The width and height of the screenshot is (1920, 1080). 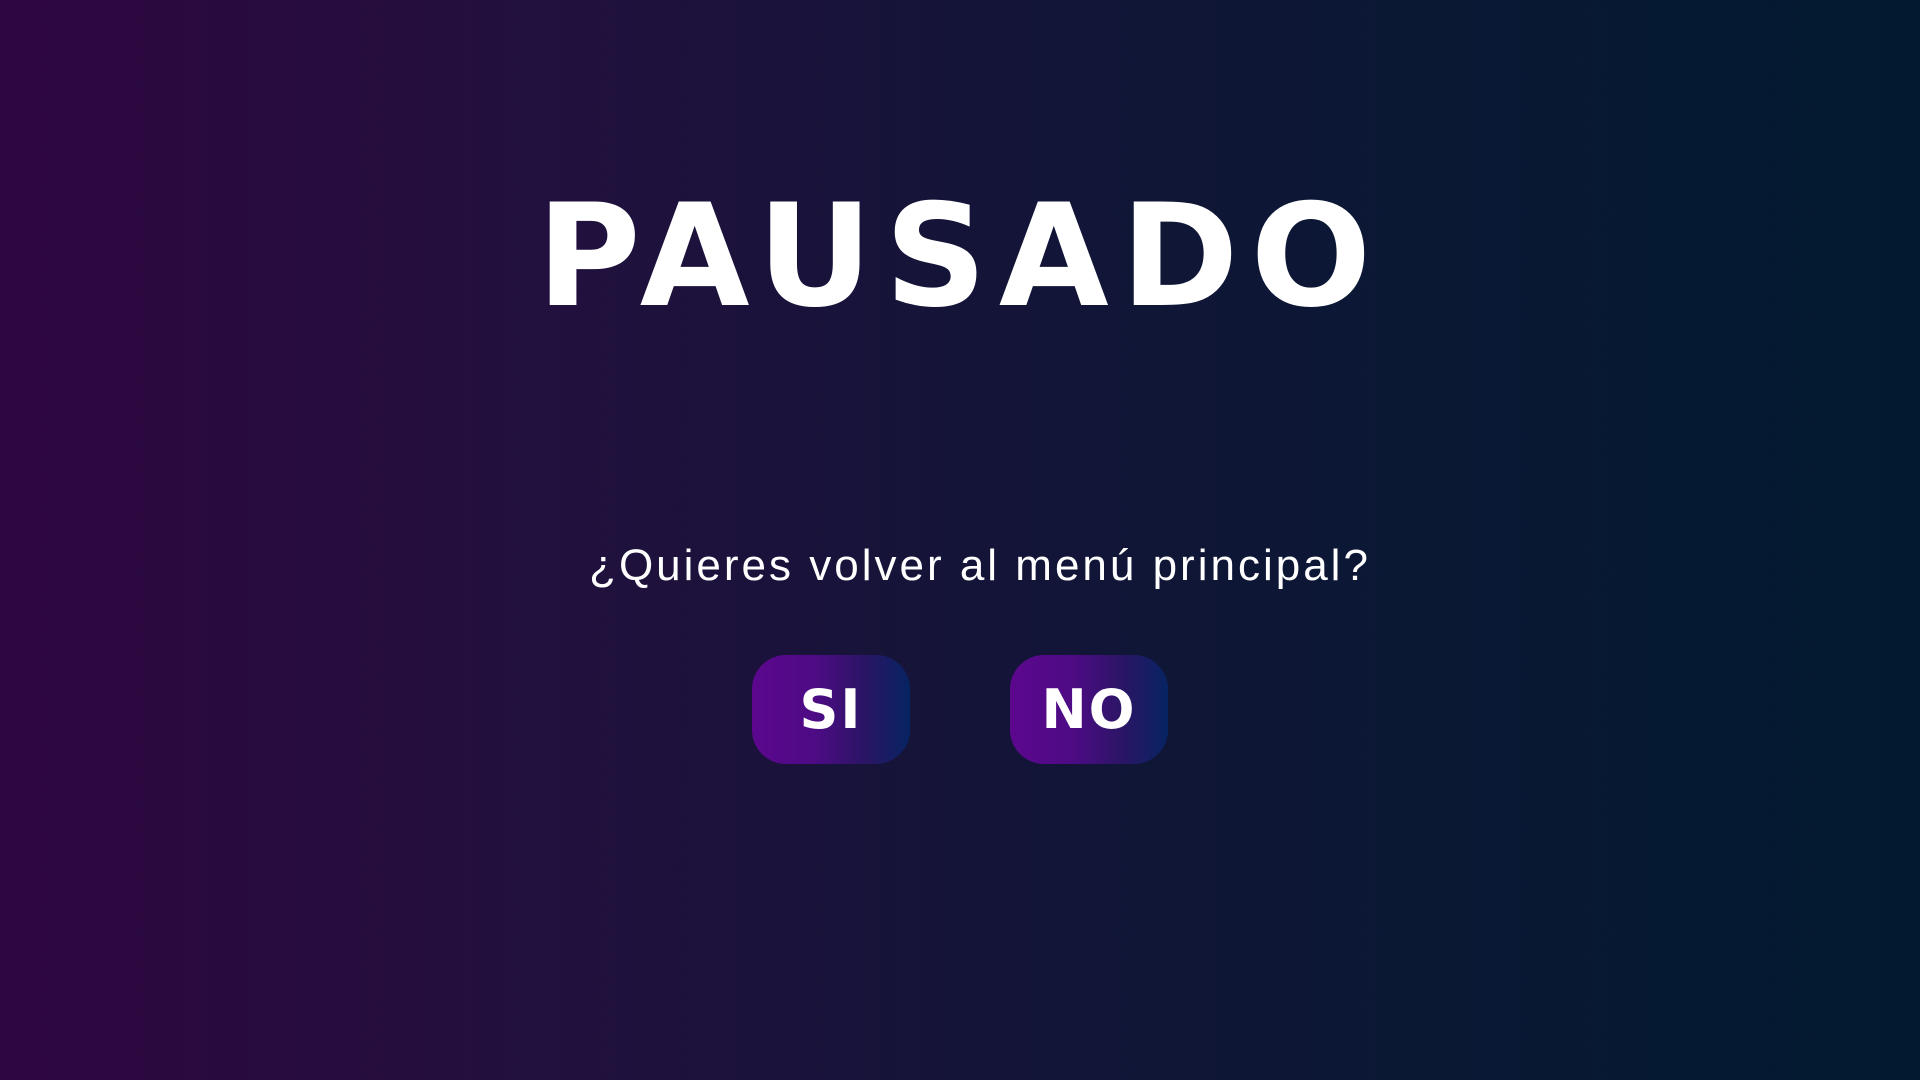 I want to click on return-to-menu-question: ¿Quieres volver al menú principal?, so click(x=980, y=565).